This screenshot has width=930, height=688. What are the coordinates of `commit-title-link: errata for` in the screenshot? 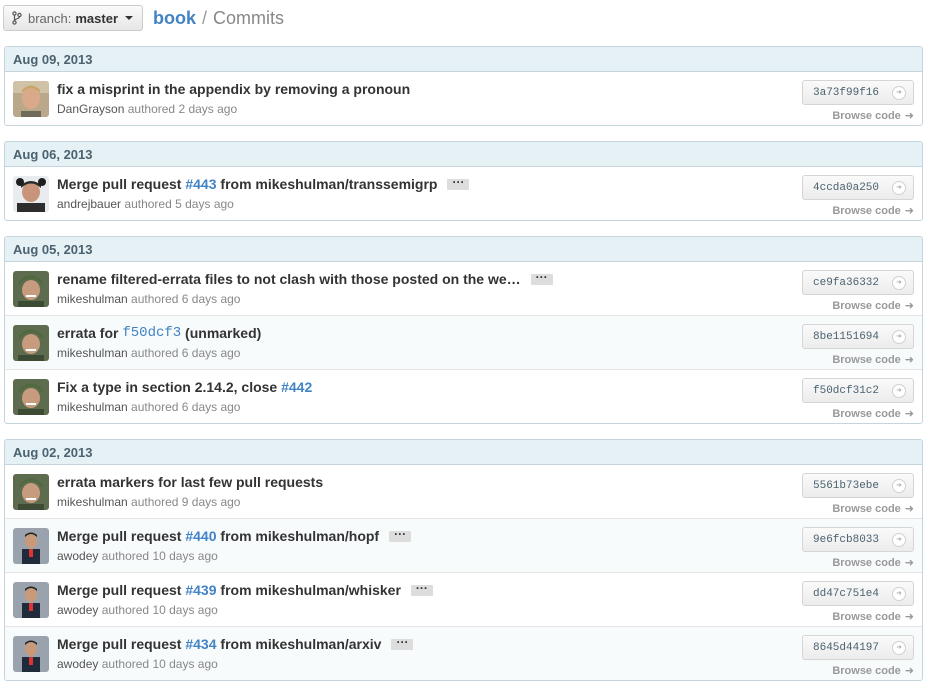 It's located at (89, 333).